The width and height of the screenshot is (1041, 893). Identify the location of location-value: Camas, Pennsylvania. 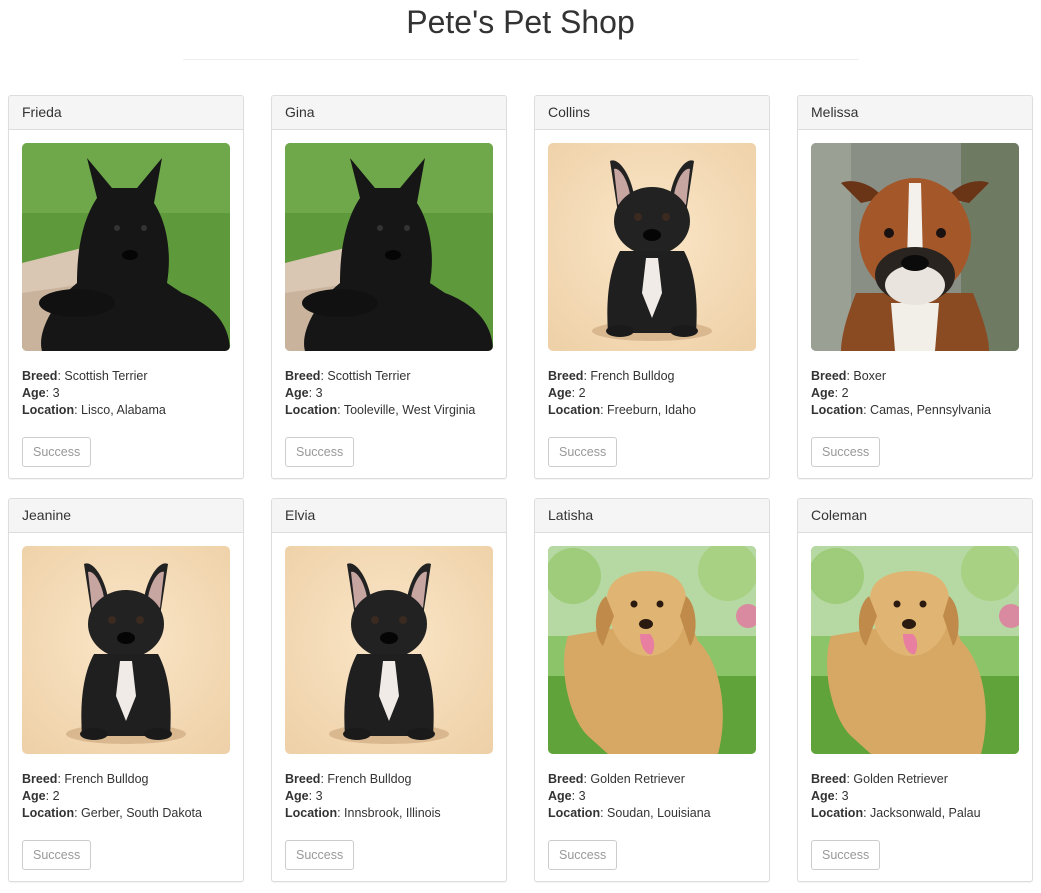
(930, 410).